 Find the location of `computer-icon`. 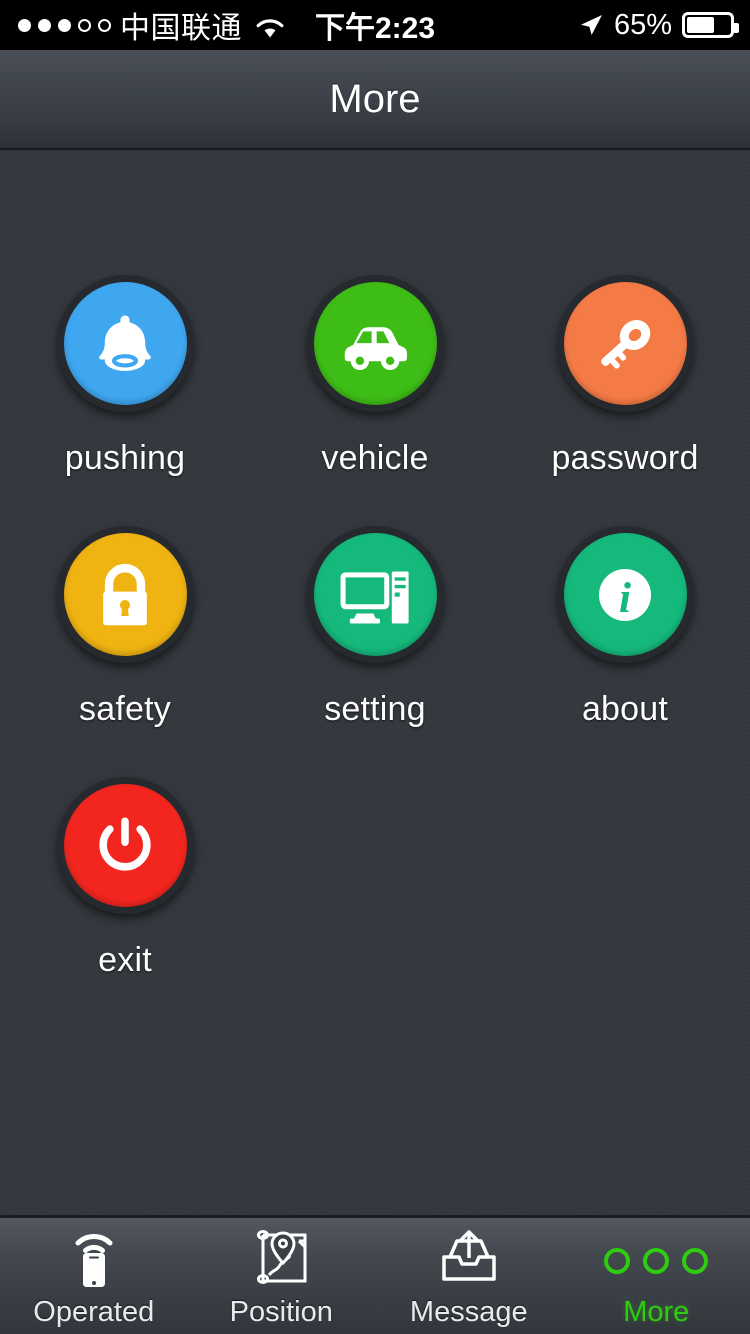

computer-icon is located at coordinates (375, 595).